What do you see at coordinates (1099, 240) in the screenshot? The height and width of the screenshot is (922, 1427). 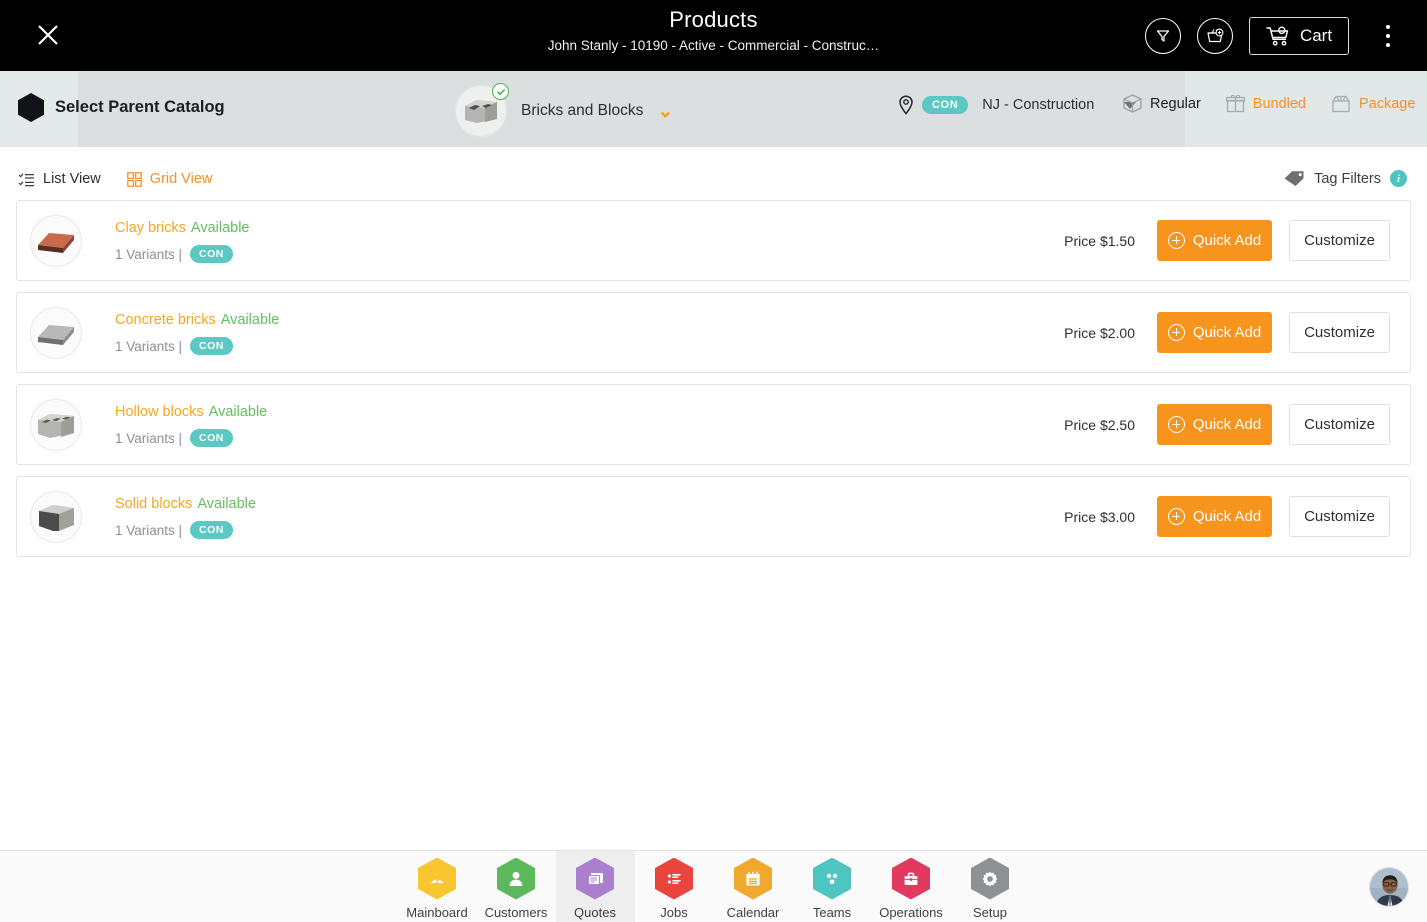 I see `product-price: Price $1.50` at bounding box center [1099, 240].